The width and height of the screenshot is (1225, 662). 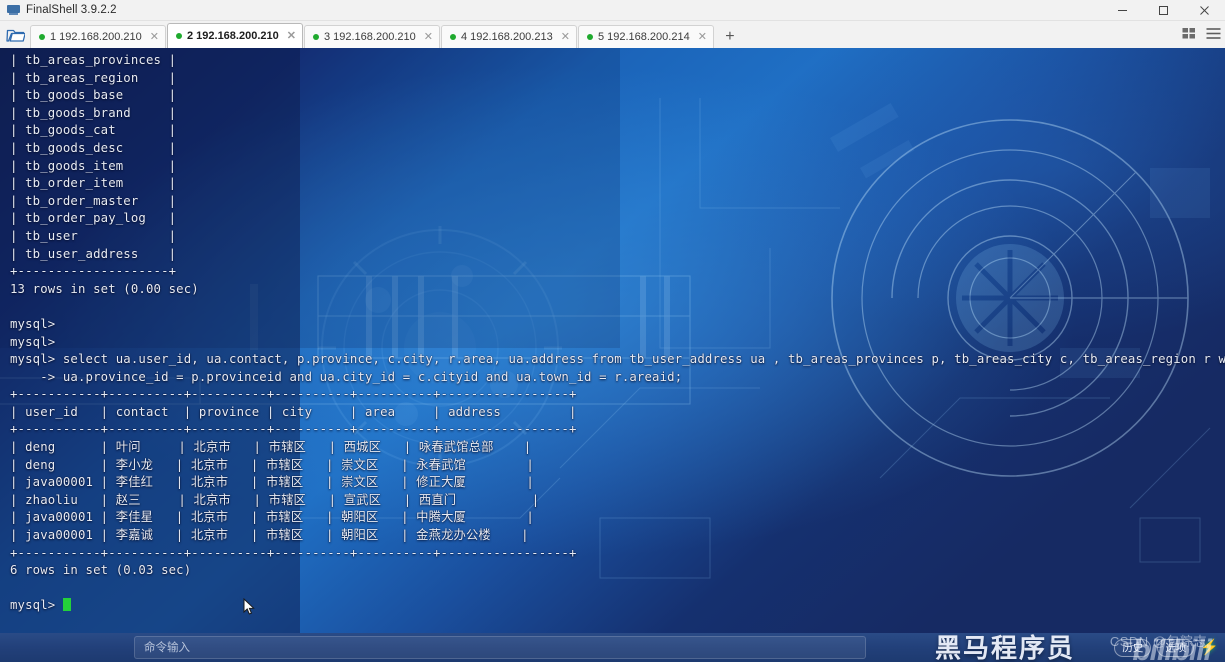 I want to click on command-input, so click(x=500, y=647).